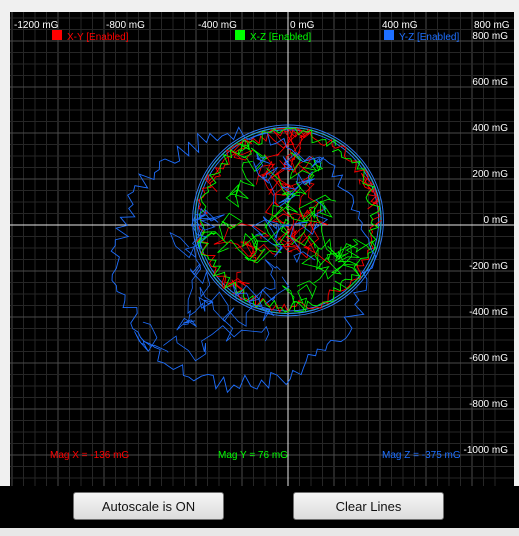  What do you see at coordinates (490, 128) in the screenshot?
I see `y-tick-label: 400 mG` at bounding box center [490, 128].